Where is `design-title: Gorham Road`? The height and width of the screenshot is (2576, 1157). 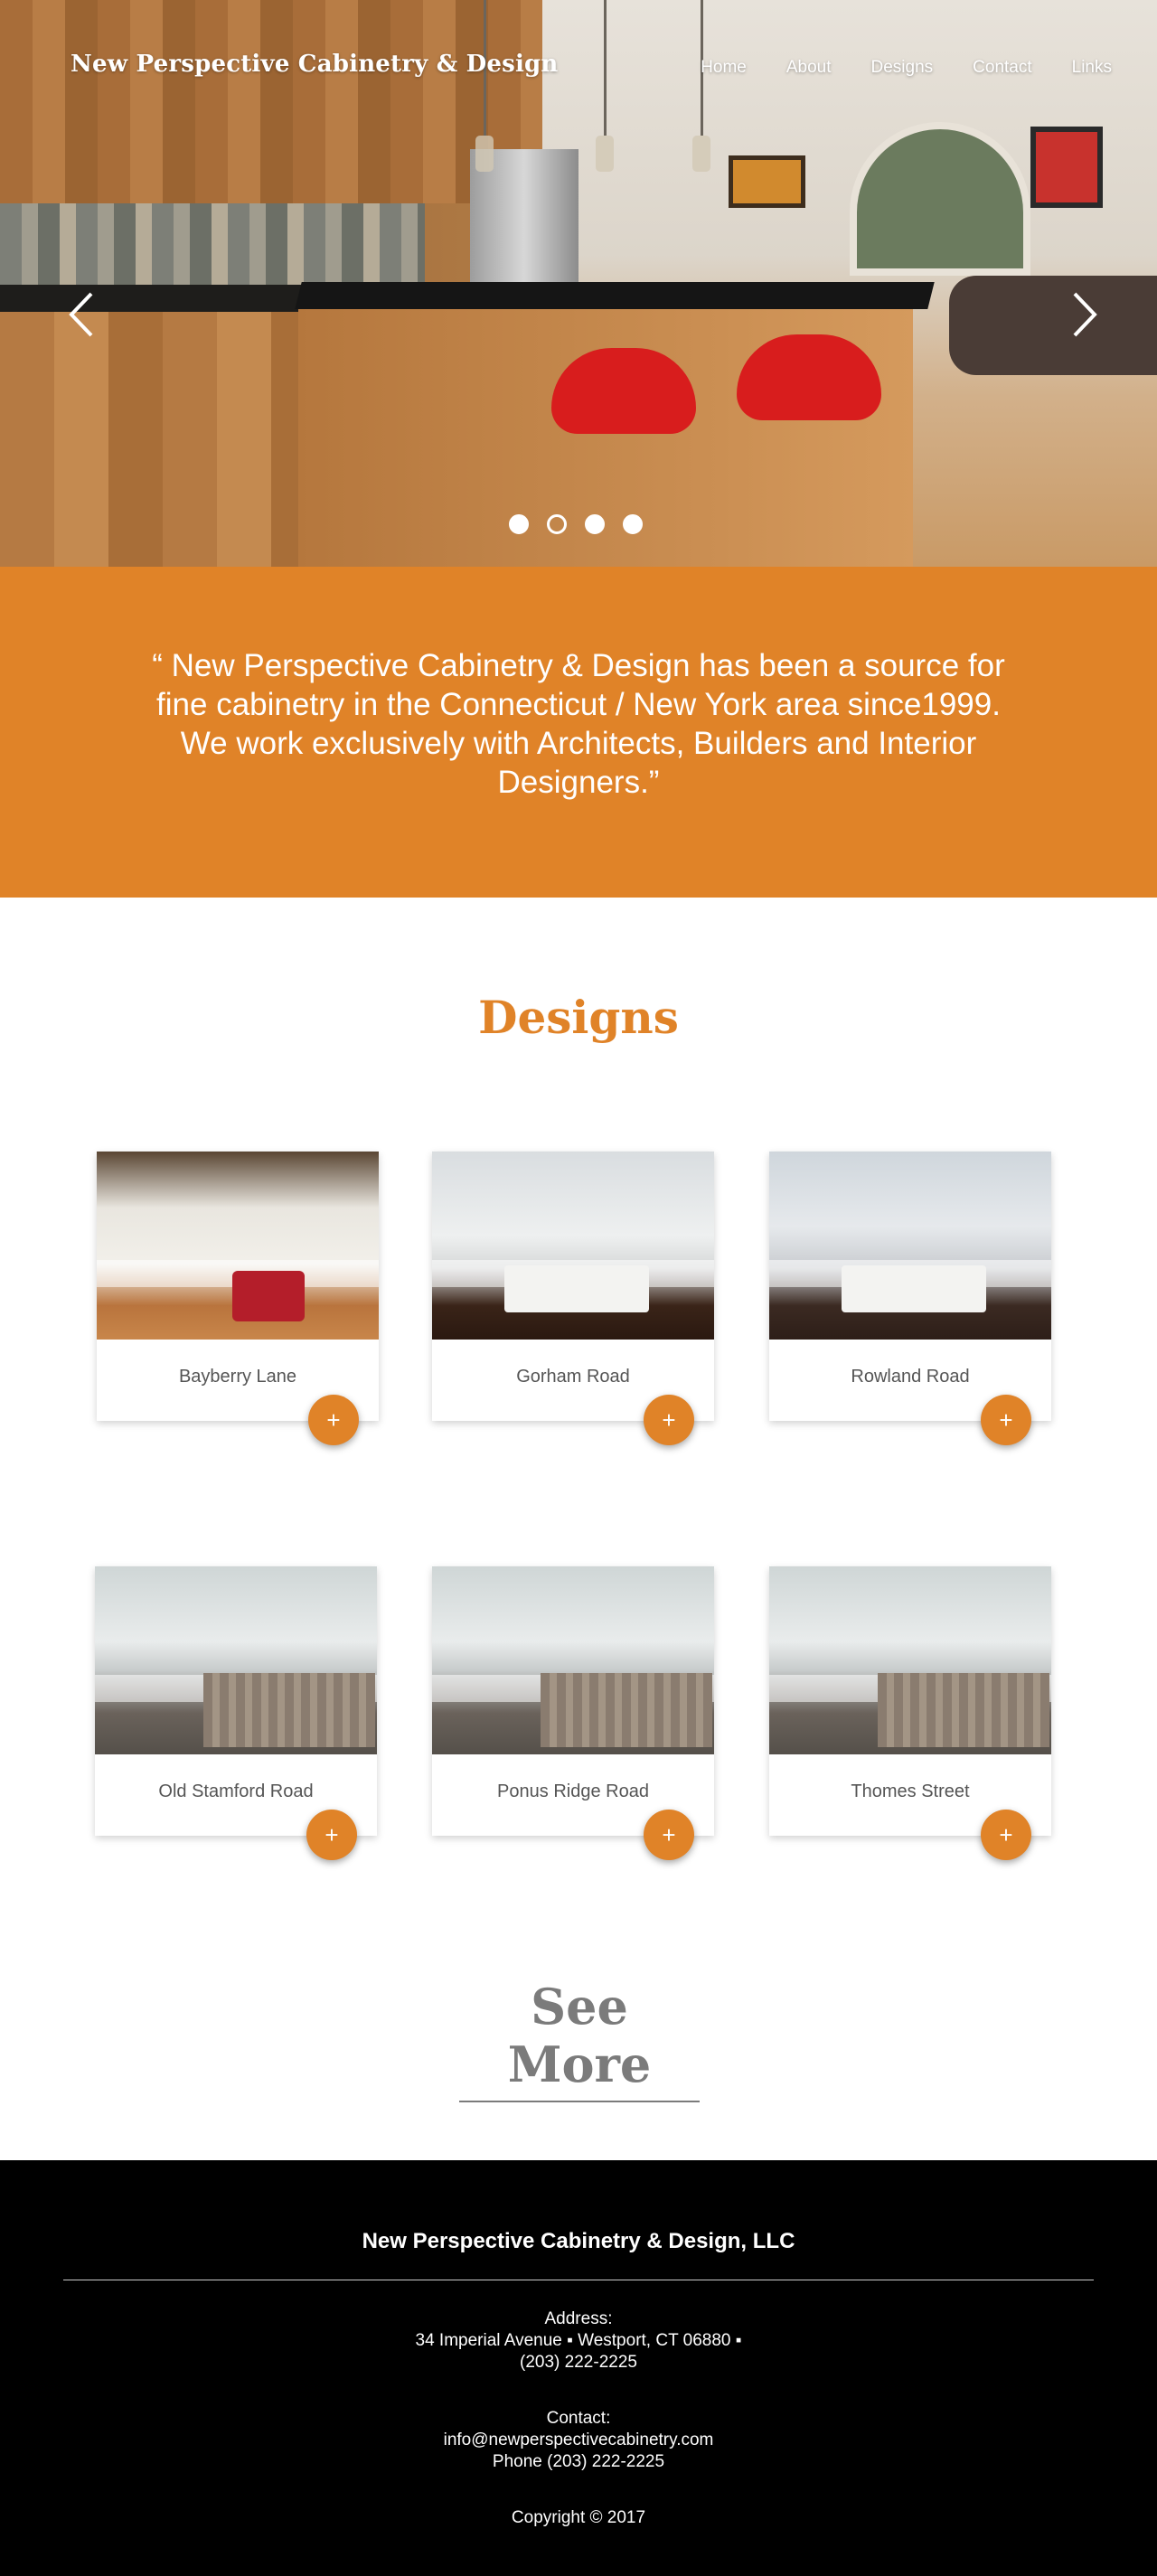 design-title: Gorham Road is located at coordinates (573, 1377).